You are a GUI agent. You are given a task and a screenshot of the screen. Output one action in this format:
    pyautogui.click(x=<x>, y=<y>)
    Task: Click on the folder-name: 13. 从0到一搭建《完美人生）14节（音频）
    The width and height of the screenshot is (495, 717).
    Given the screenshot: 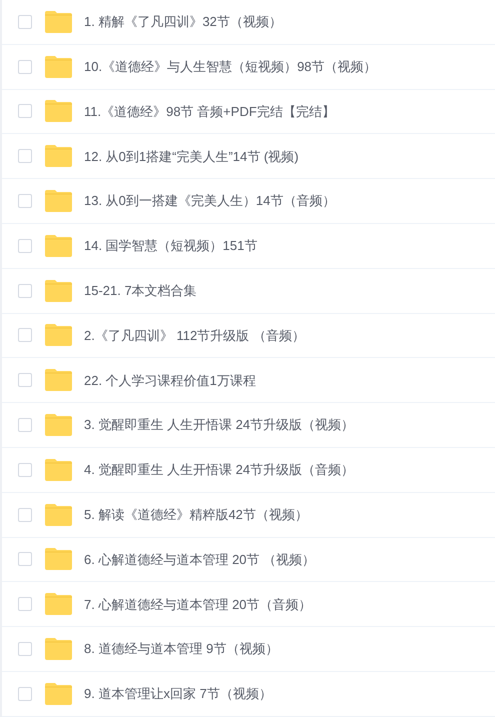 What is the action you would take?
    pyautogui.click(x=210, y=201)
    